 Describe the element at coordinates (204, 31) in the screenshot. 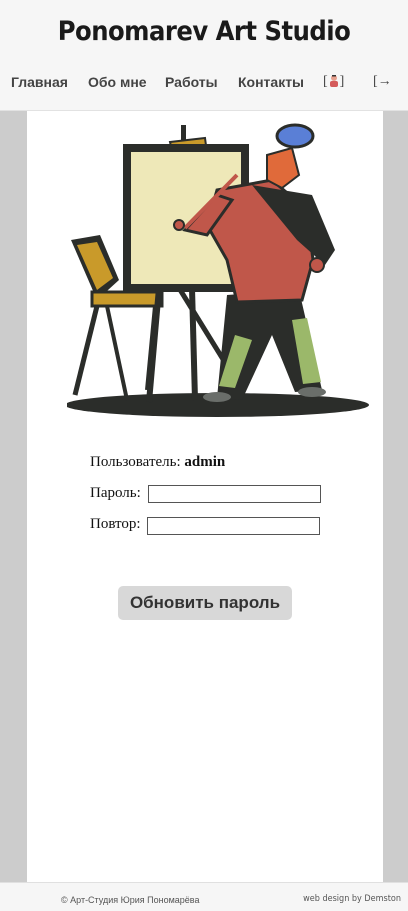

I see `site-title: Ponomarev Art Studio` at that location.